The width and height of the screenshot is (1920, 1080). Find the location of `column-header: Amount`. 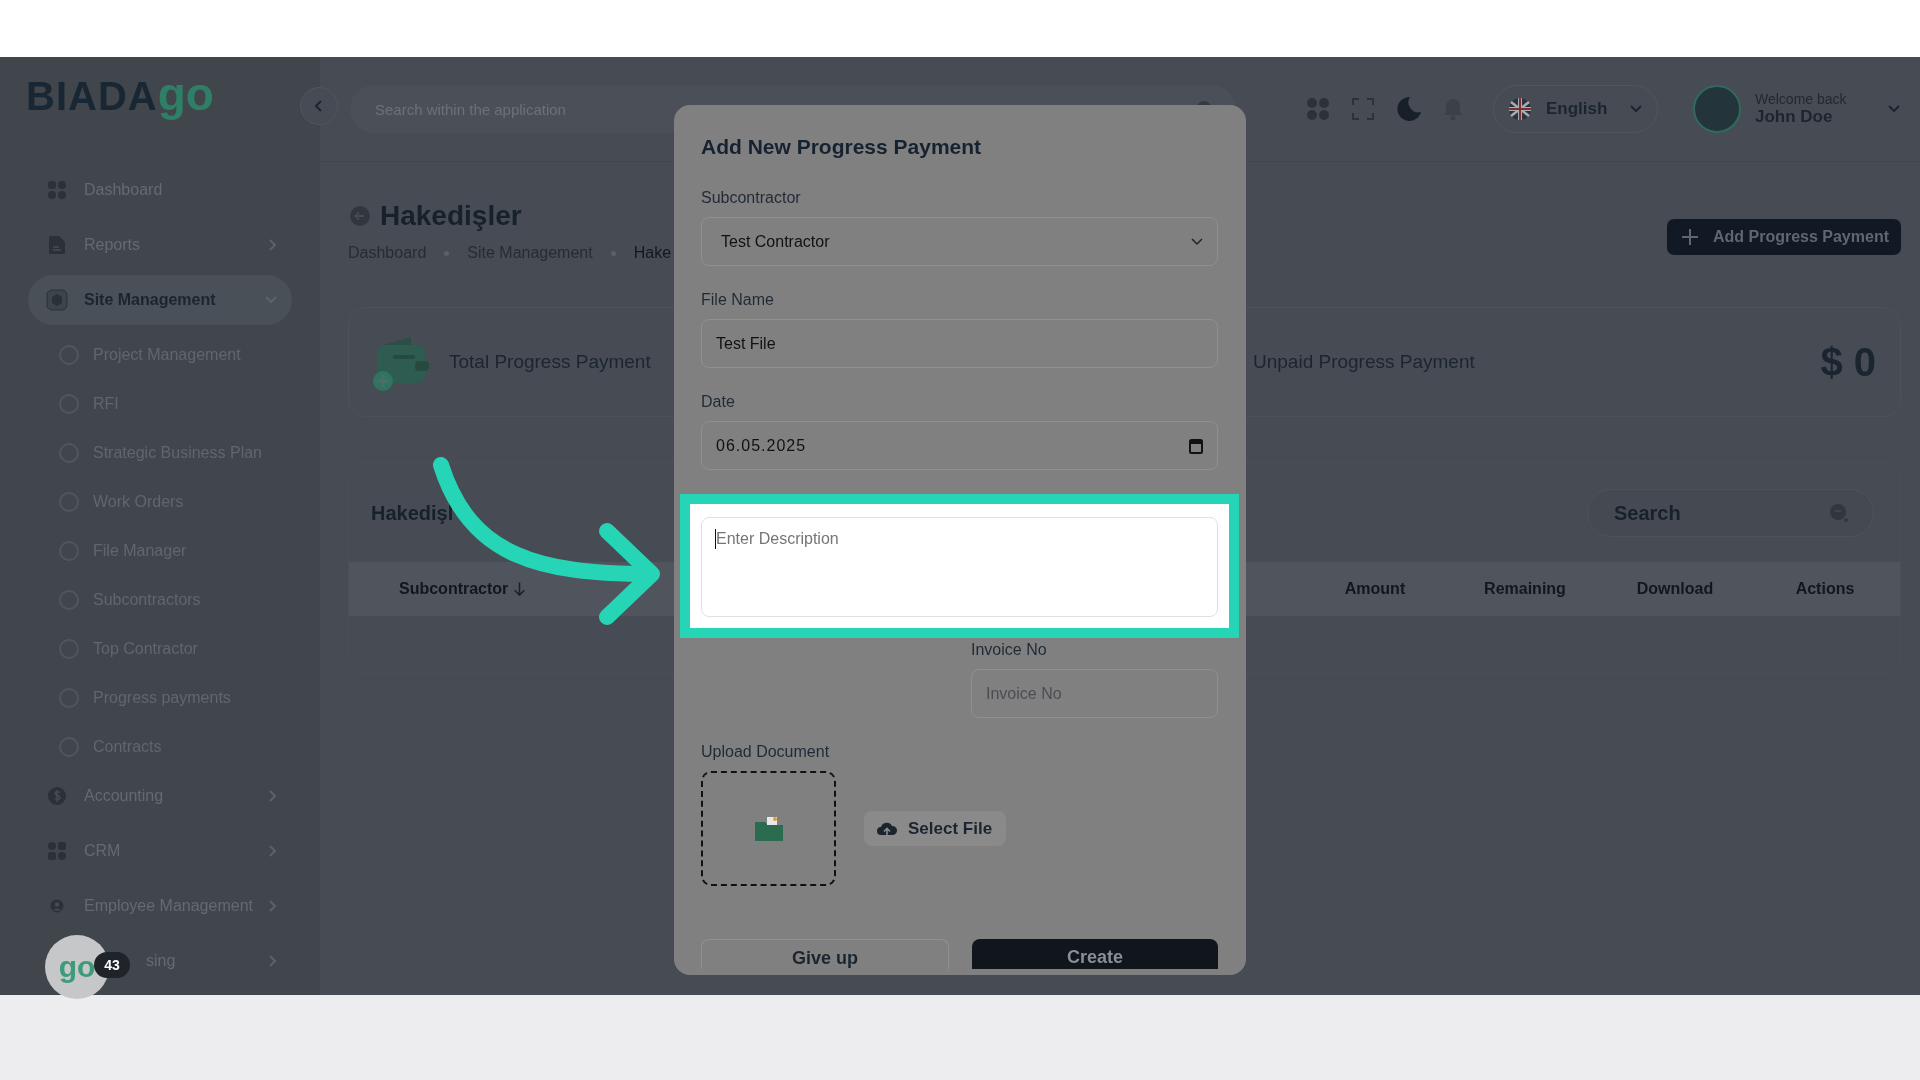

column-header: Amount is located at coordinates (1375, 589).